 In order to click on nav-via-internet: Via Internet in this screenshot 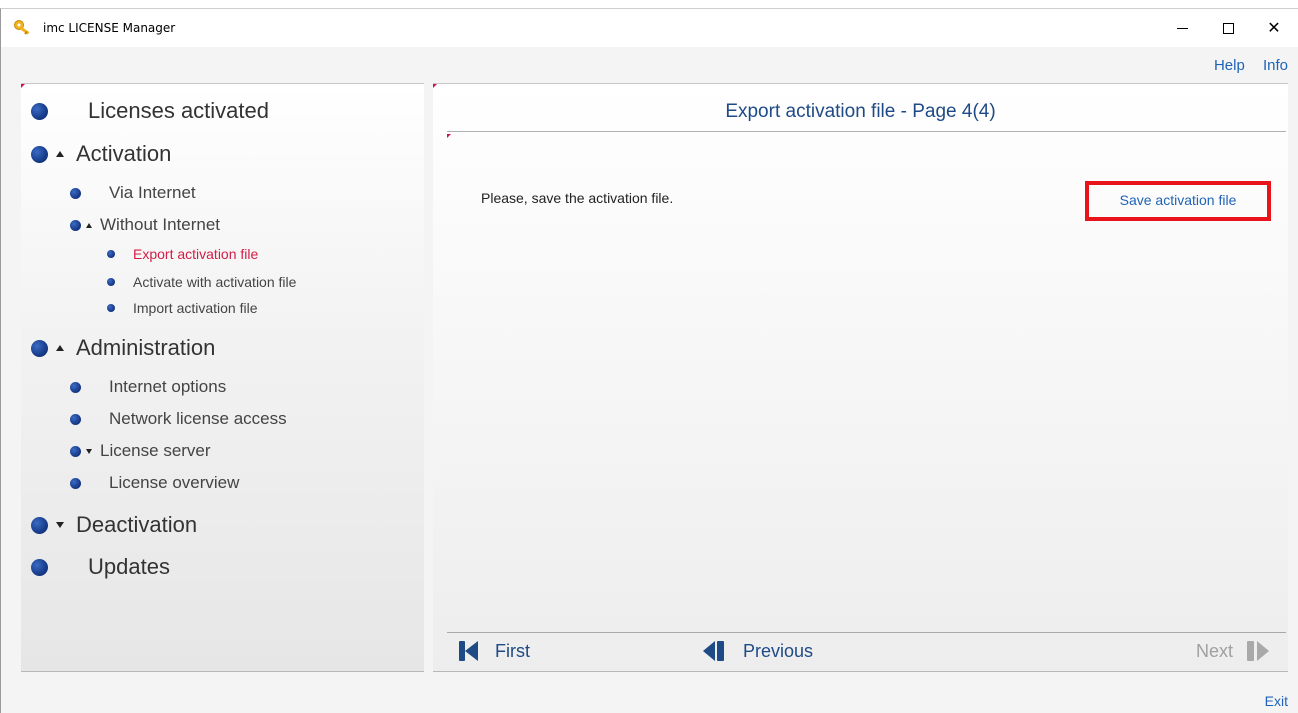, I will do `click(133, 193)`.